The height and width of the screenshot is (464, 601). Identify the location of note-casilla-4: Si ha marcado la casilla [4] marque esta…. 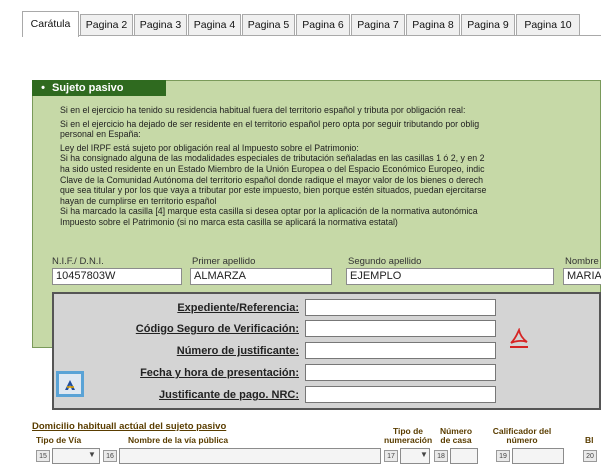
(269, 211).